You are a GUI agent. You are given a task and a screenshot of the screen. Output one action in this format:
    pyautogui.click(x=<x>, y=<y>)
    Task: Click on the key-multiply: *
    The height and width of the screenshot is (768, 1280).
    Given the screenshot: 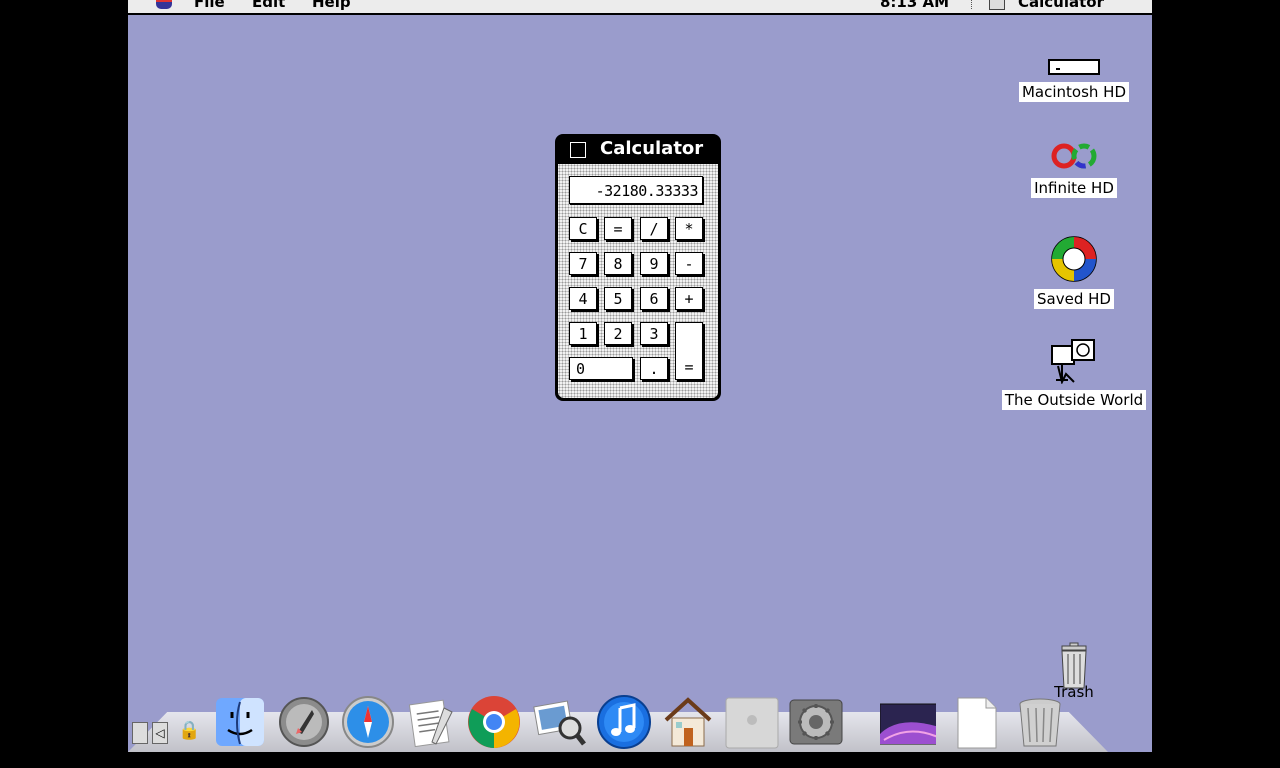 What is the action you would take?
    pyautogui.click(x=689, y=228)
    